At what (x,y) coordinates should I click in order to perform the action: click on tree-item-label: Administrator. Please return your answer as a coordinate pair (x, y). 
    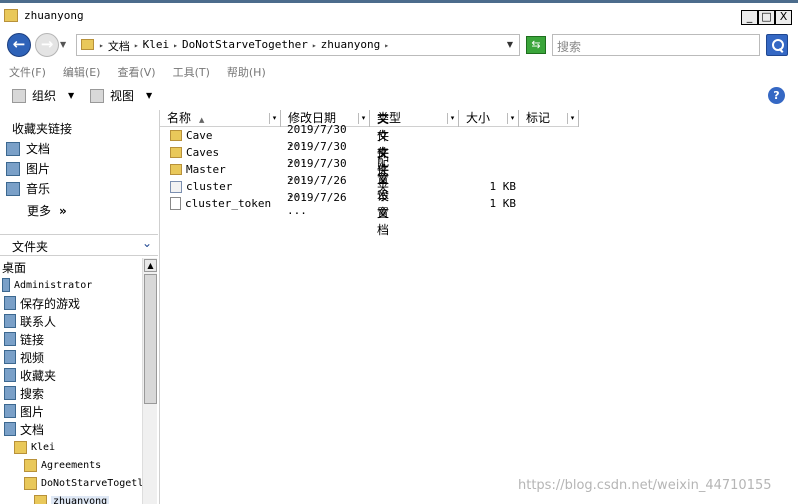
    Looking at the image, I should click on (53, 285).